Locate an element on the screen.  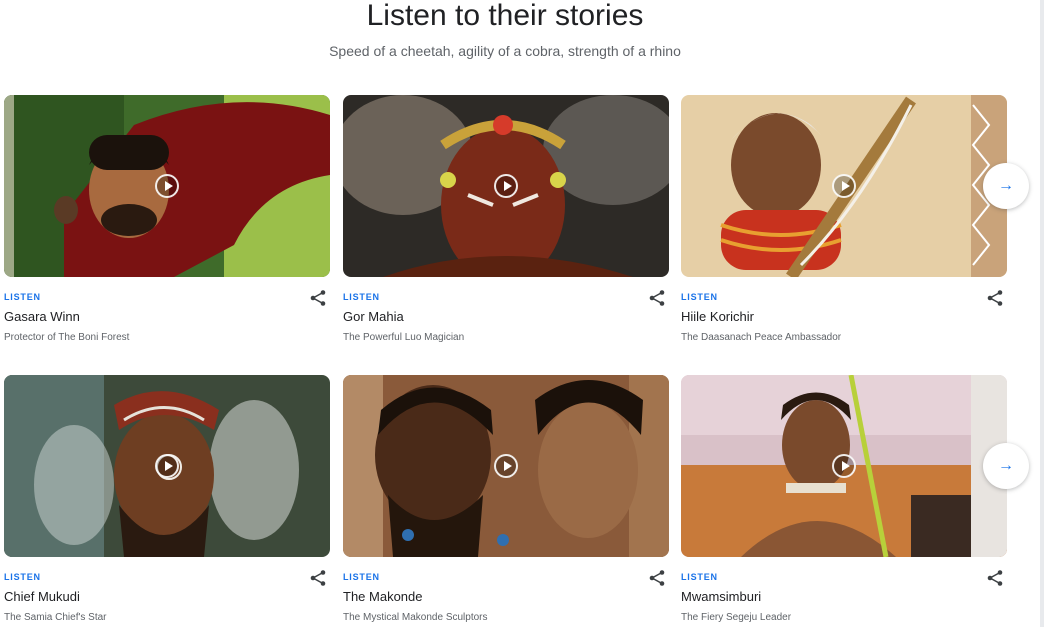
carousel-next-button-row-2: → is located at coordinates (1006, 466).